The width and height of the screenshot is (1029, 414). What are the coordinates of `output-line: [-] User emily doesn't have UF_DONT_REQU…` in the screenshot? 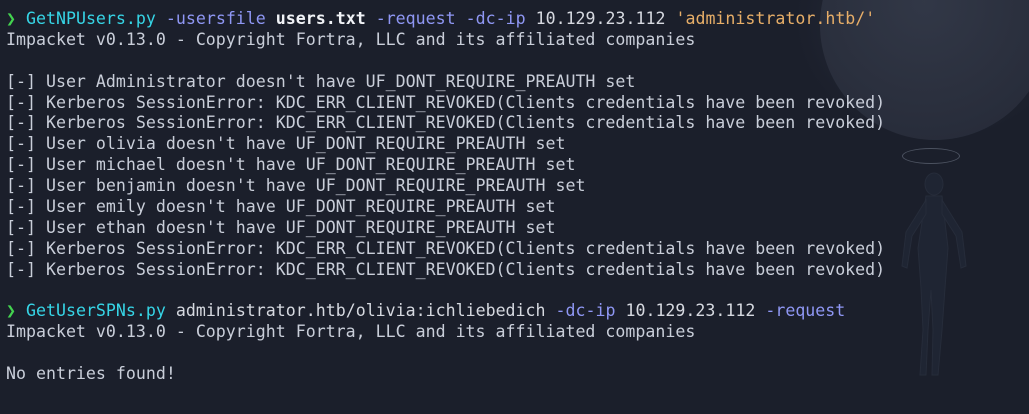 It's located at (281, 207).